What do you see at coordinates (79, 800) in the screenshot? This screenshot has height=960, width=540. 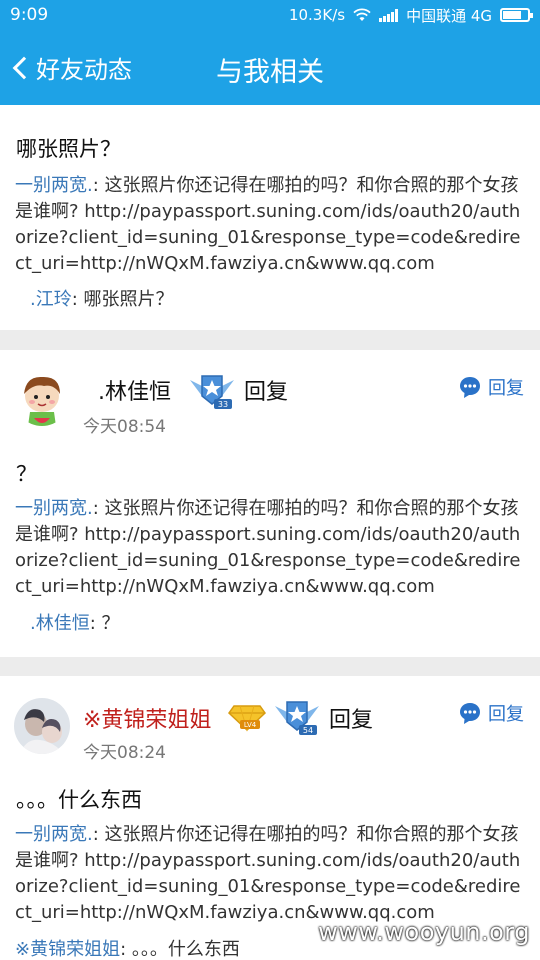 I see `post-text: 。。。什么东西` at bounding box center [79, 800].